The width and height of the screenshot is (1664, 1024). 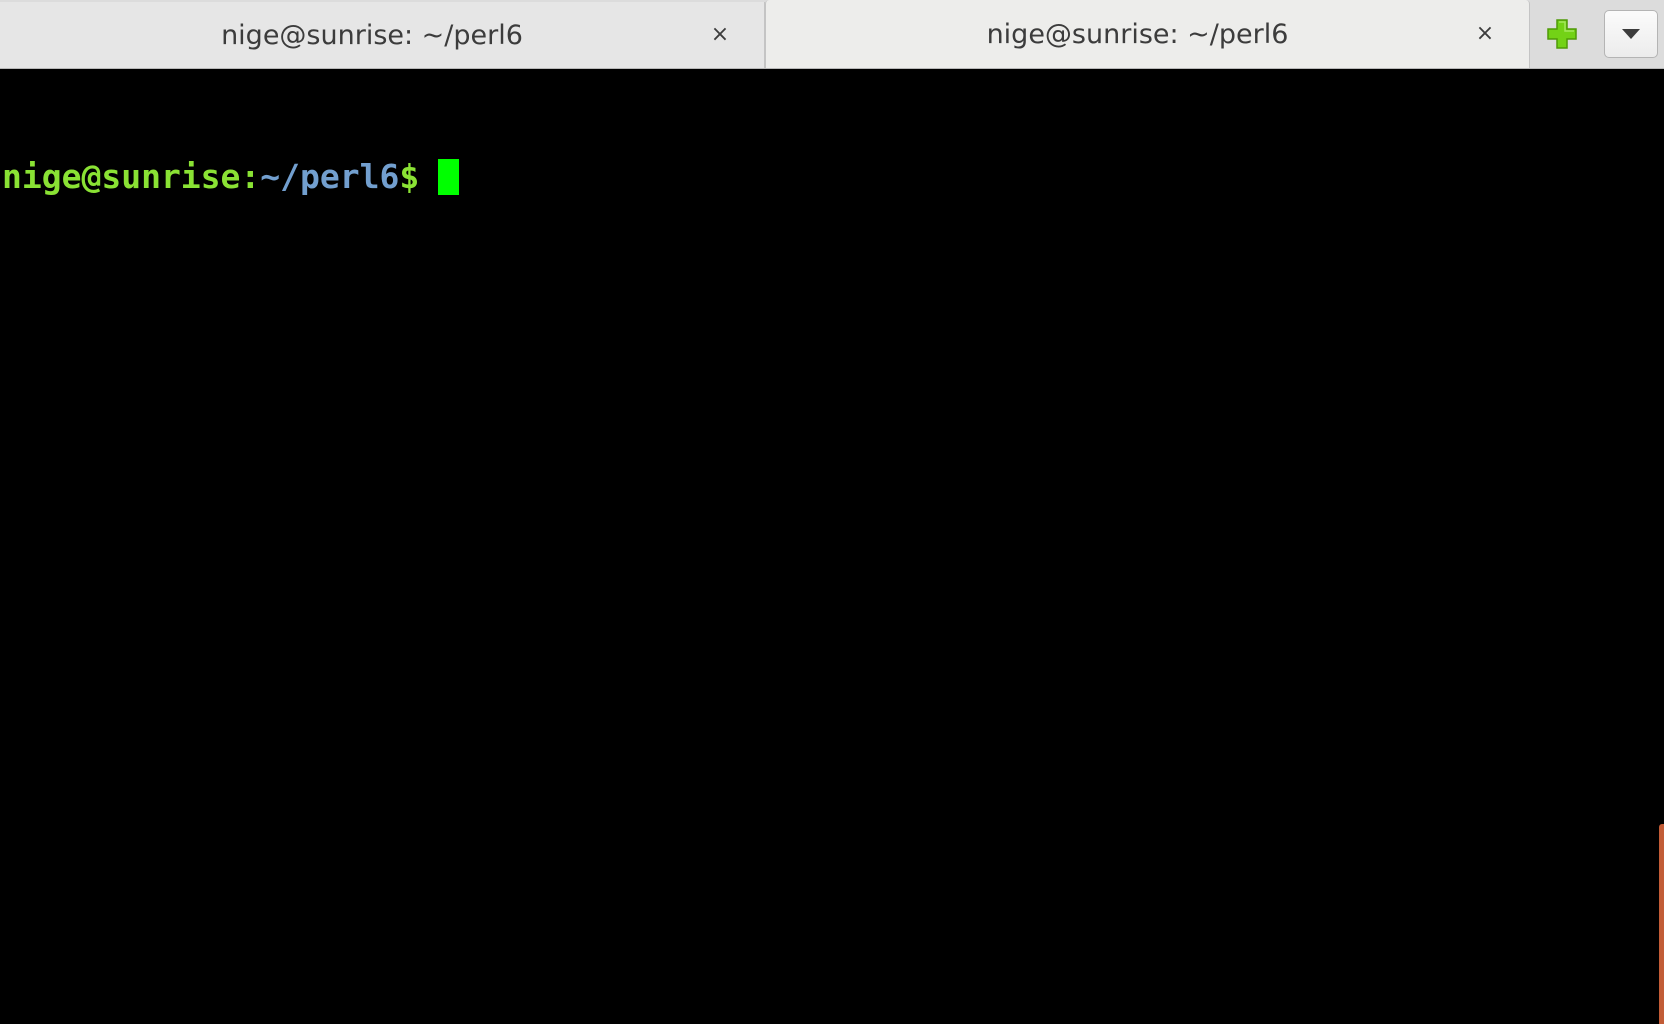 I want to click on tab-inactive: nige@sunrise: ~/perl6 ×, so click(x=382, y=35).